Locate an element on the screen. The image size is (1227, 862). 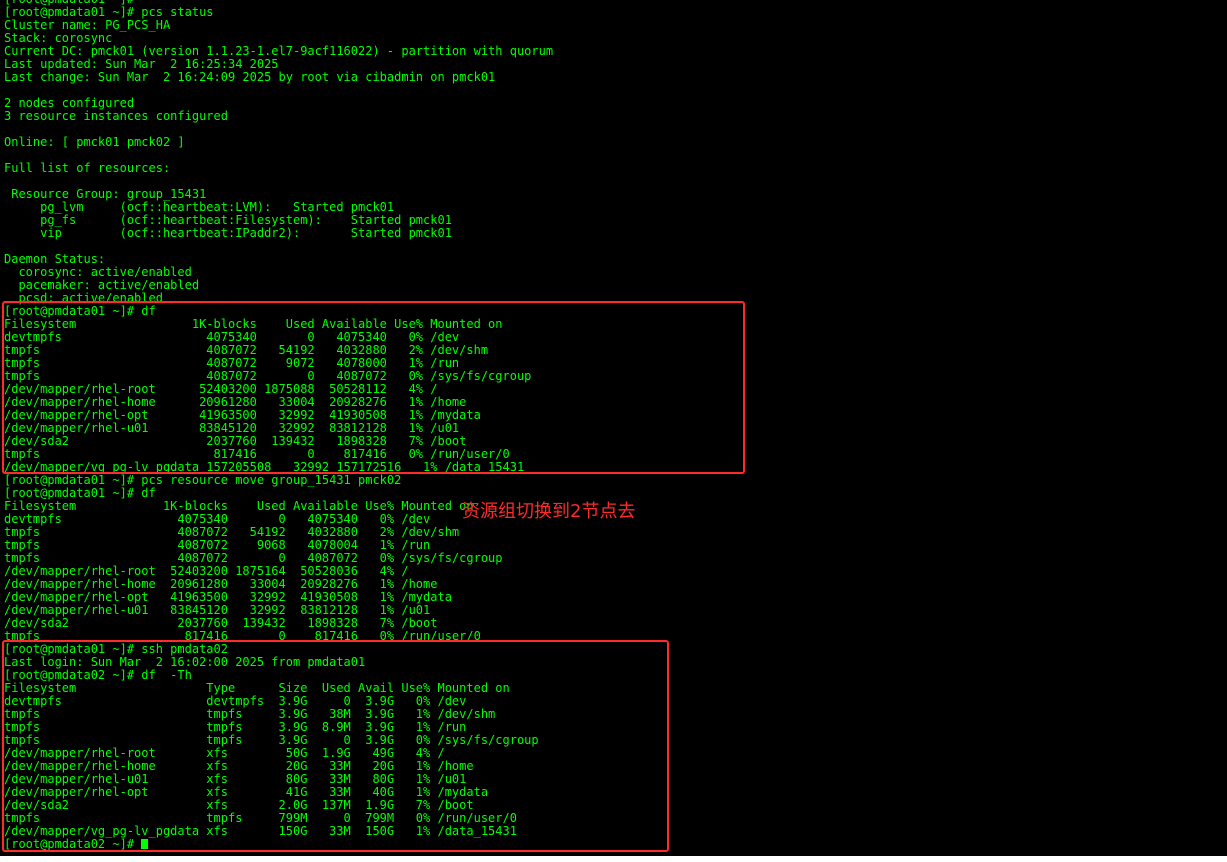
window-bottom-edge is located at coordinates (613, 859).